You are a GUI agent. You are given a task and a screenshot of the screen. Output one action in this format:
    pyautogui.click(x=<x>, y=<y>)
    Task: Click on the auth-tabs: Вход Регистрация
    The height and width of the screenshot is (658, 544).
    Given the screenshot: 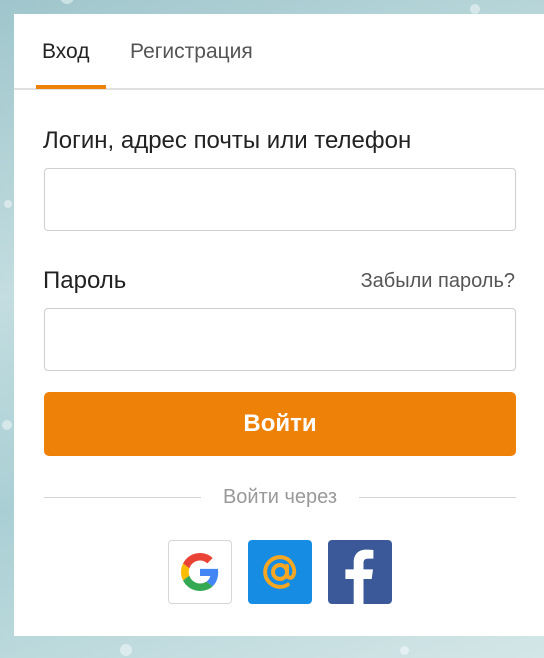 What is the action you would take?
    pyautogui.click(x=279, y=52)
    